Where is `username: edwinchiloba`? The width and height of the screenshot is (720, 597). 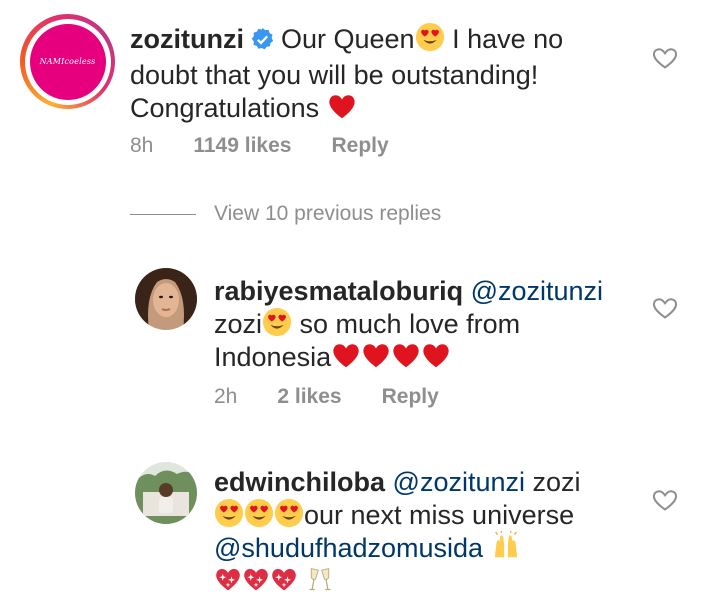
username: edwinchiloba is located at coordinates (299, 482).